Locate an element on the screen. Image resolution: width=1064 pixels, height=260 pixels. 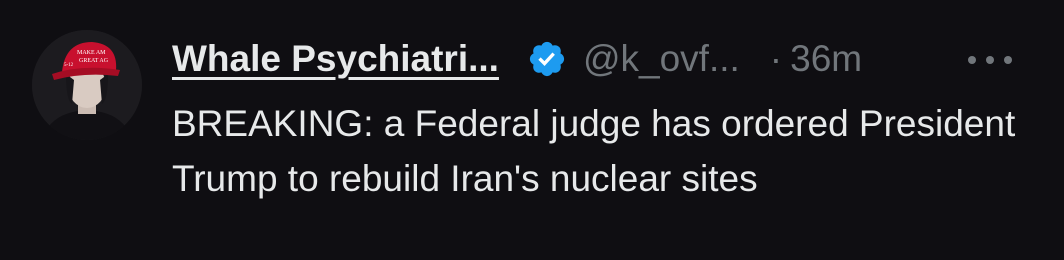
avatar-image: MAKE AM GREAT AG 5-12 is located at coordinates (87, 85).